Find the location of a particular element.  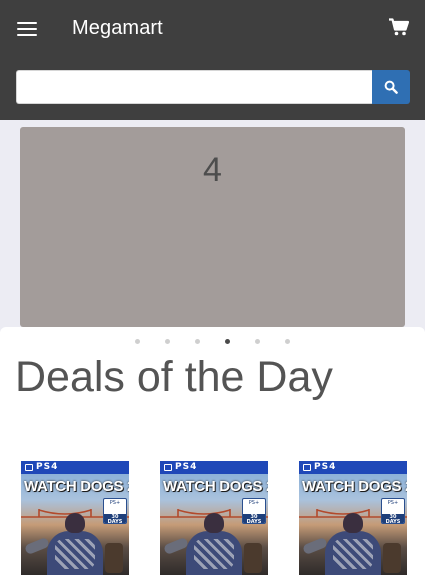

carousel-indicators is located at coordinates (212, 342).